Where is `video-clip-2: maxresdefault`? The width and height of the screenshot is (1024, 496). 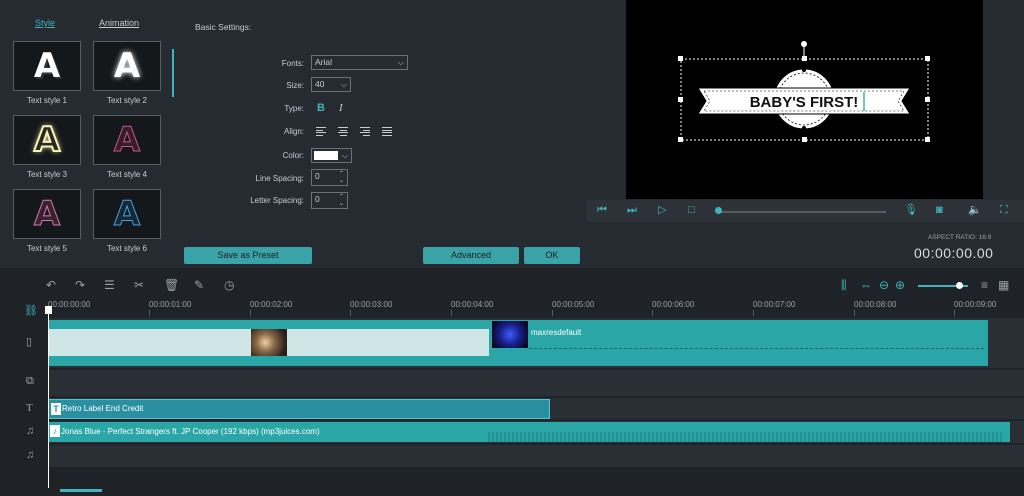
video-clip-2: maxresdefault is located at coordinates (738, 343).